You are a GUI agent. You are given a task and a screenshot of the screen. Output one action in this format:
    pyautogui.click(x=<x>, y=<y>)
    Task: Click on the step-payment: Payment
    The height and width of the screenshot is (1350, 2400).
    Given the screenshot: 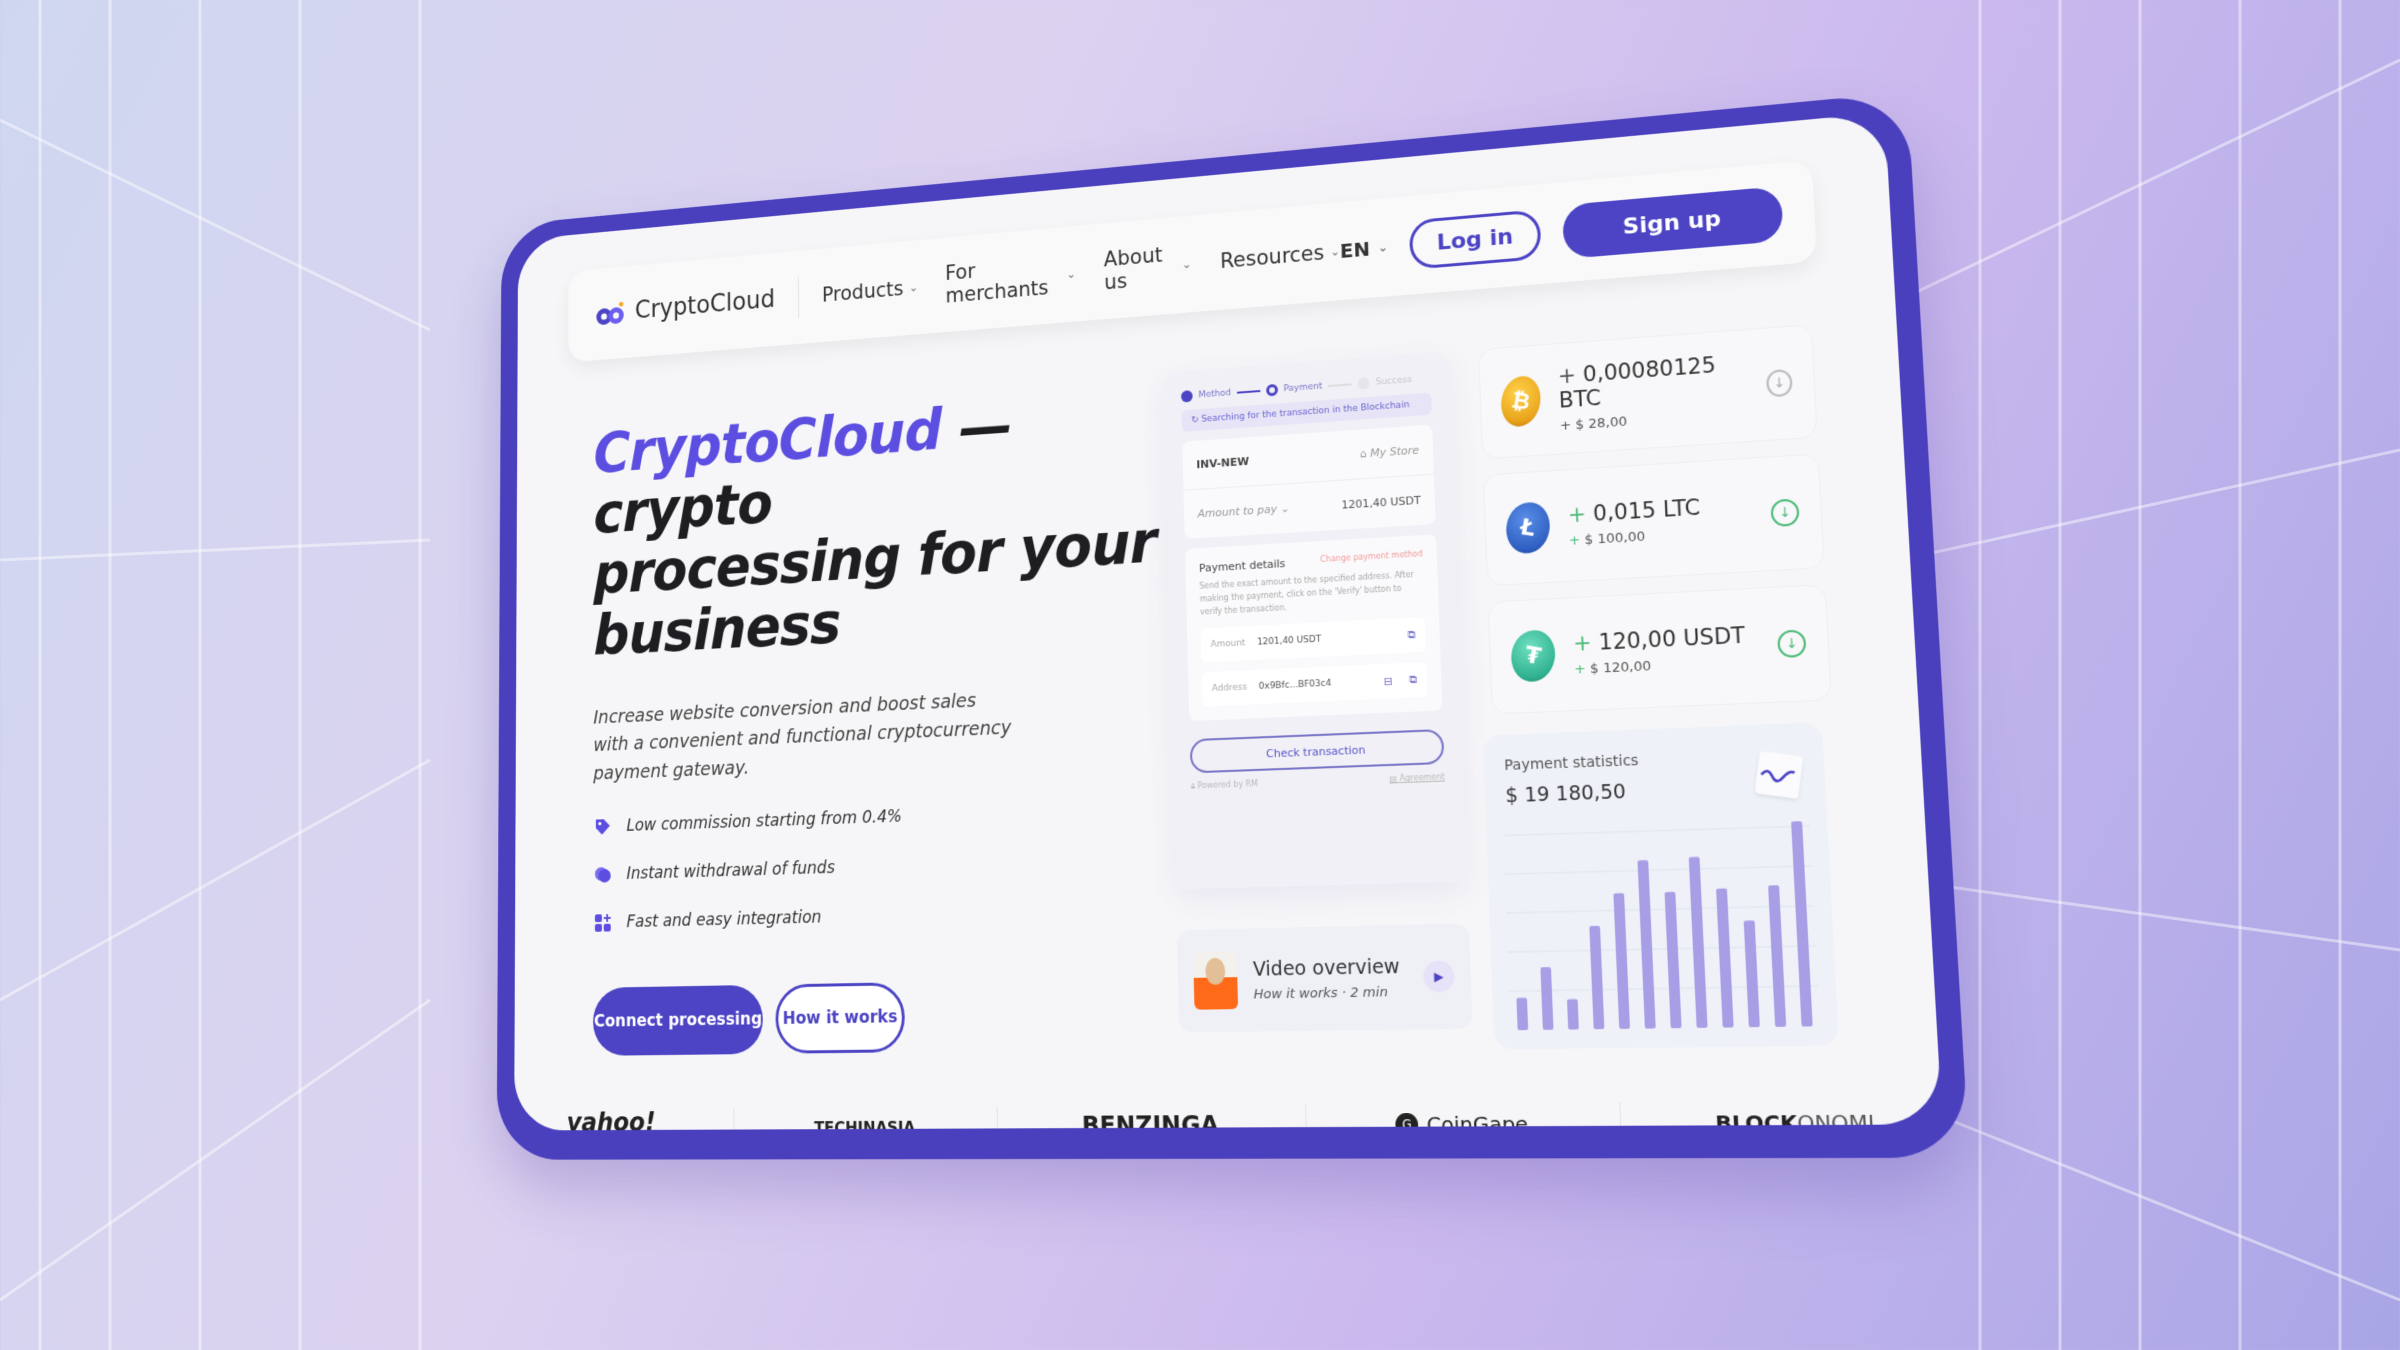 What is the action you would take?
    pyautogui.click(x=1303, y=388)
    